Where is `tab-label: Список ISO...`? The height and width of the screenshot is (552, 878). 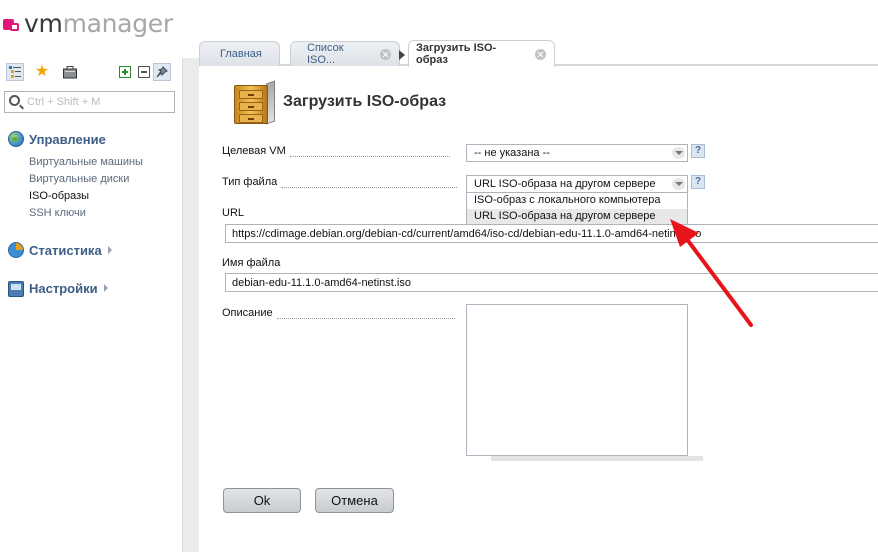 tab-label: Список ISO... is located at coordinates (325, 54).